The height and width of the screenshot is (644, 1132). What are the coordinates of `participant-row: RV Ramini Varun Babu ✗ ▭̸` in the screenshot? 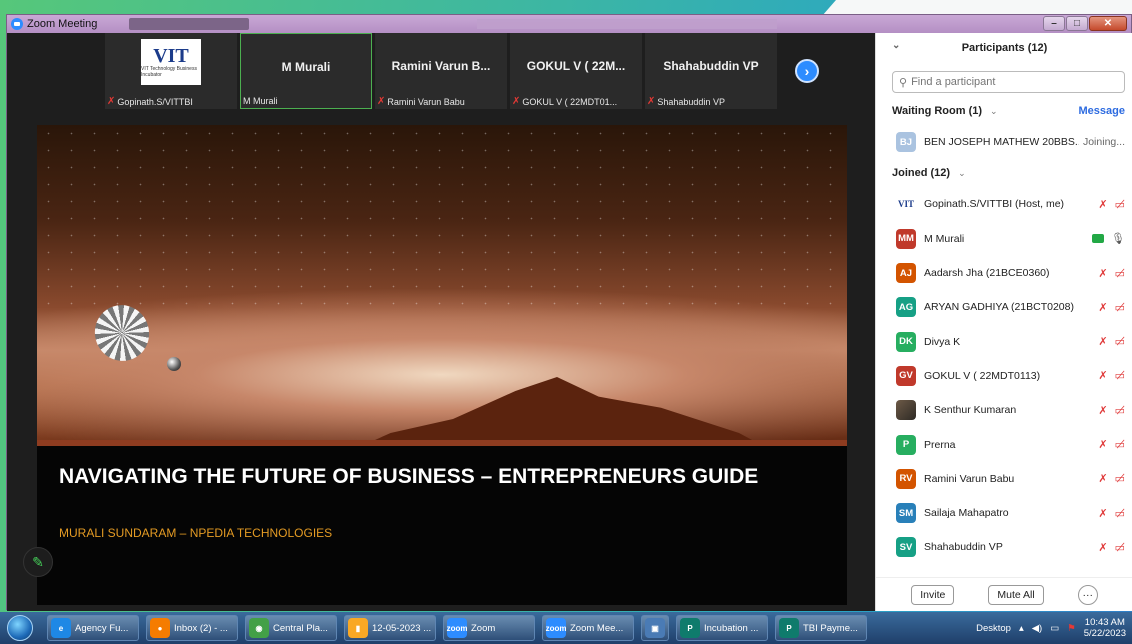 It's located at (1004, 479).